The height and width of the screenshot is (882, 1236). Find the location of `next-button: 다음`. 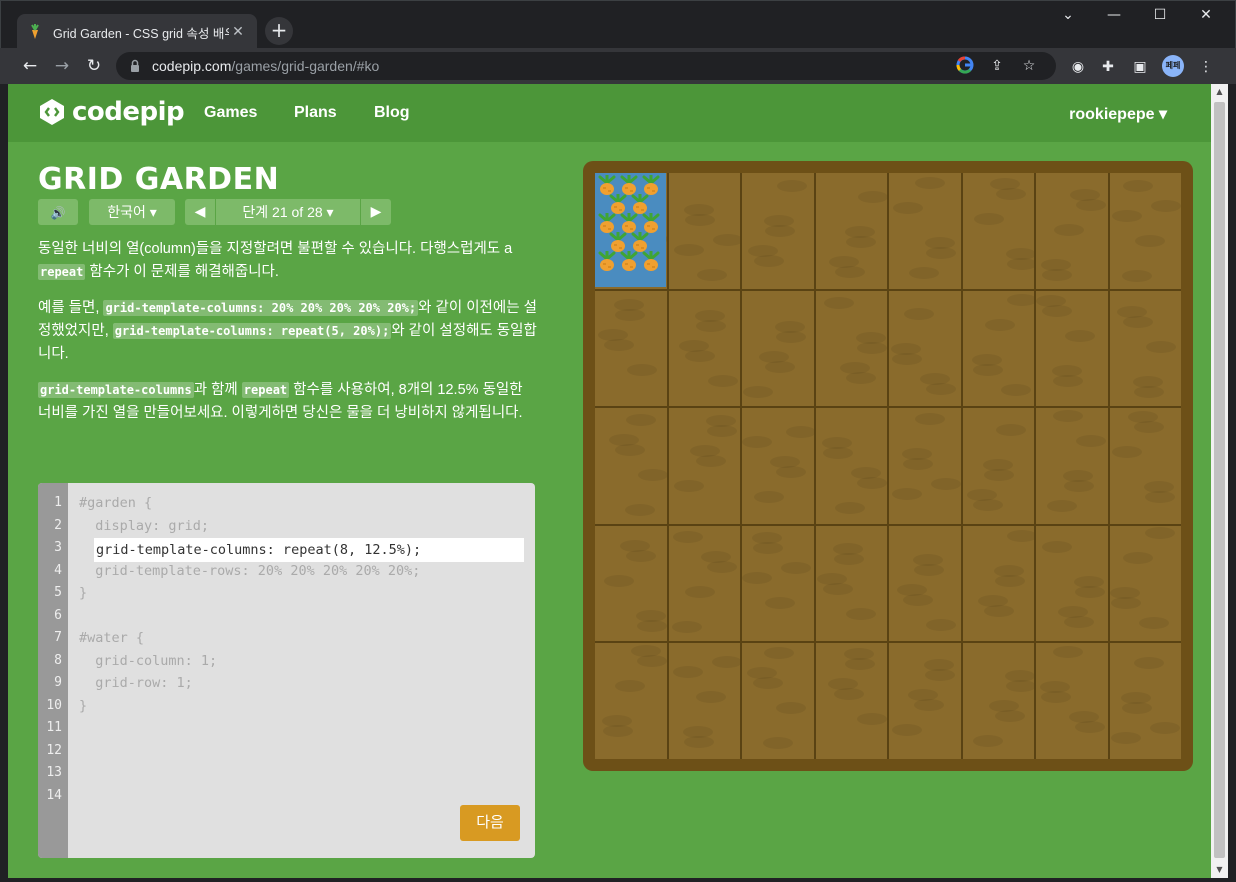

next-button: 다음 is located at coordinates (490, 823).